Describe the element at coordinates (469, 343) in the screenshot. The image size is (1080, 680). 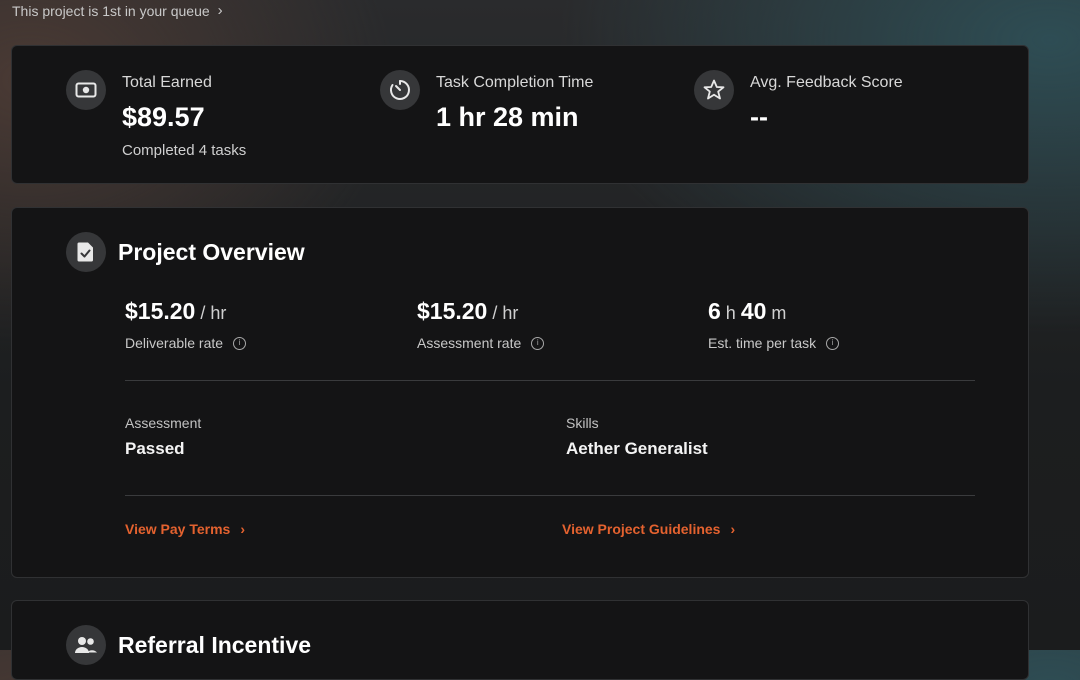
I see `rate-label: Assessment rate` at that location.